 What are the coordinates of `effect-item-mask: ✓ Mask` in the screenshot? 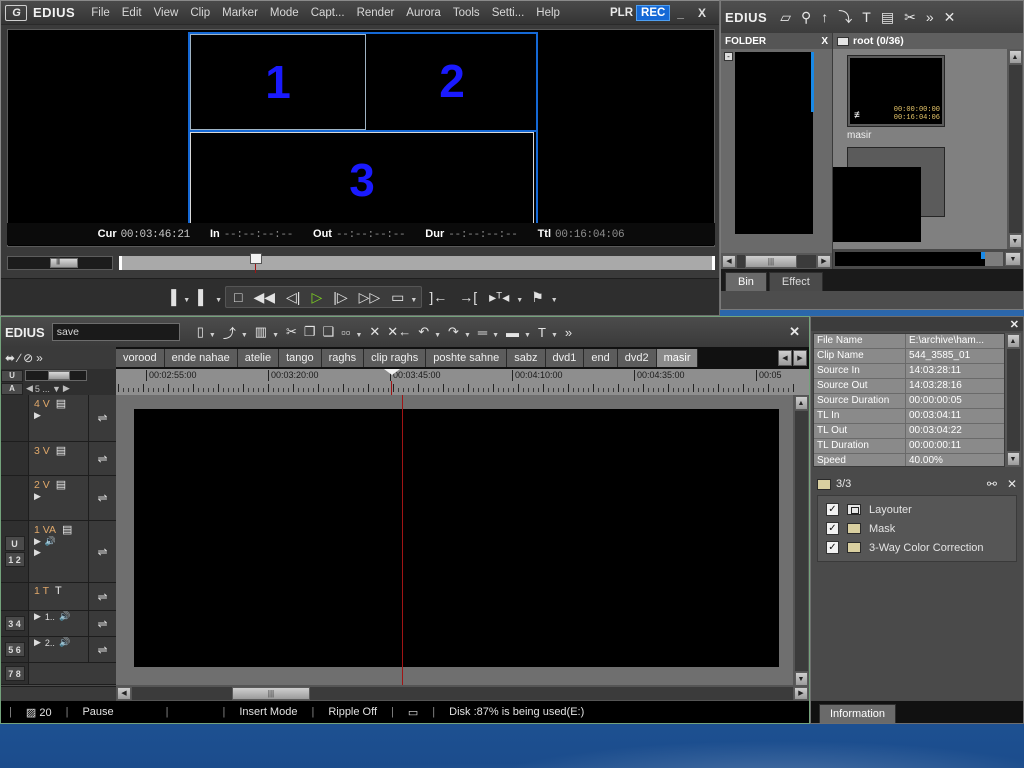 It's located at (917, 528).